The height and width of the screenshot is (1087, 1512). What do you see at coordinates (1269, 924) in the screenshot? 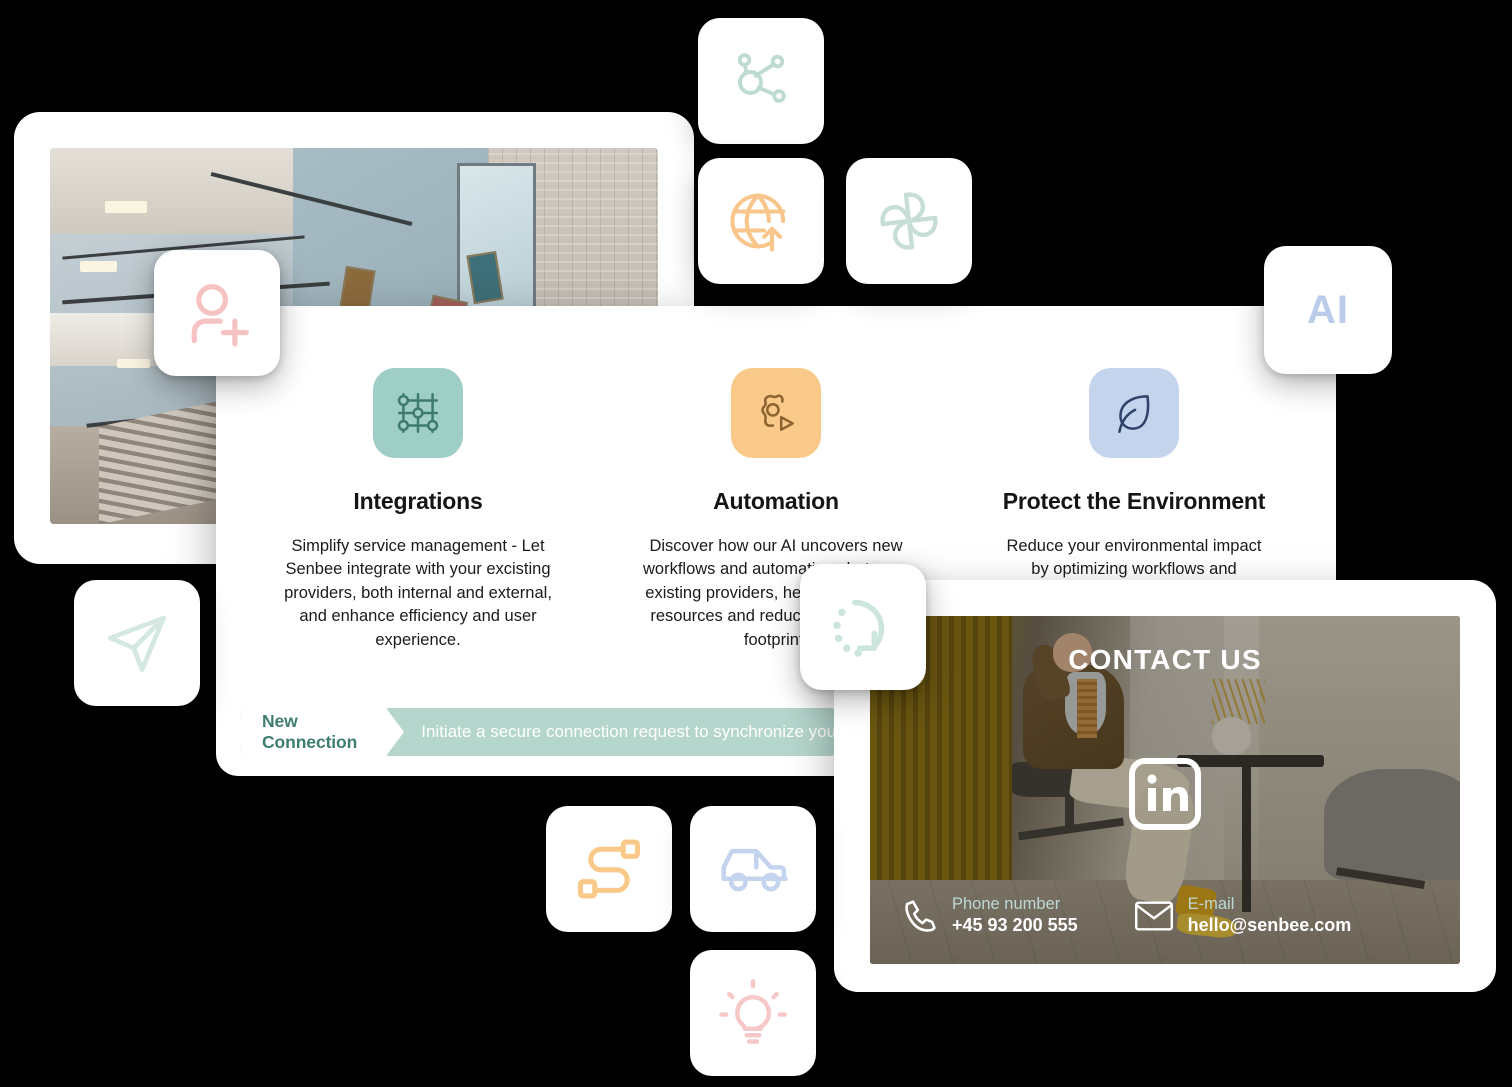
I see `email-value: hello@senbee.com` at bounding box center [1269, 924].